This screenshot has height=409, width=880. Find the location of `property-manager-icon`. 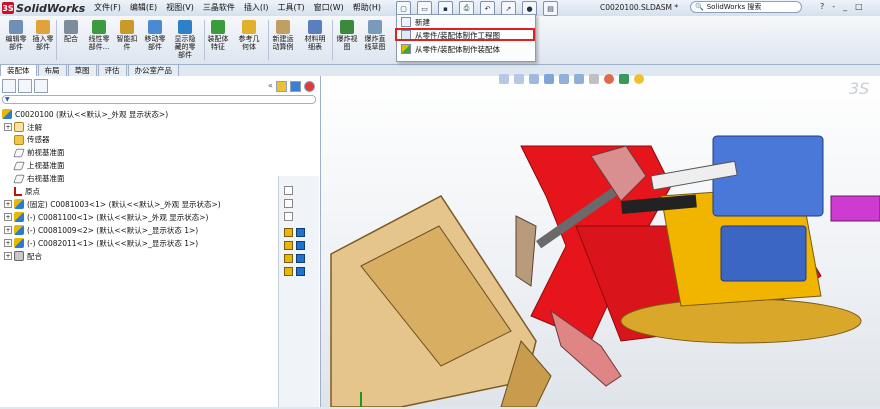

property-manager-icon is located at coordinates (25, 86).